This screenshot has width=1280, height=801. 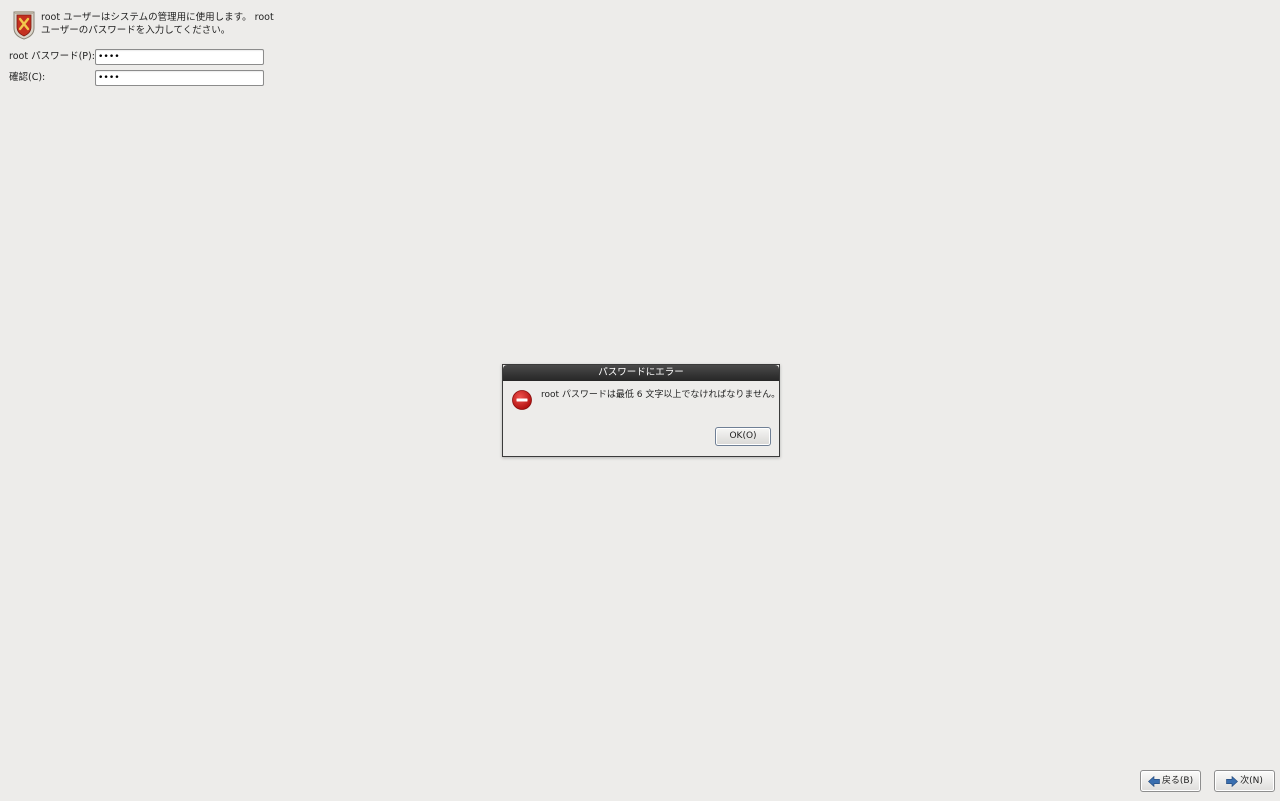 What do you see at coordinates (179, 78) in the screenshot?
I see `confirm-password-field: ••••` at bounding box center [179, 78].